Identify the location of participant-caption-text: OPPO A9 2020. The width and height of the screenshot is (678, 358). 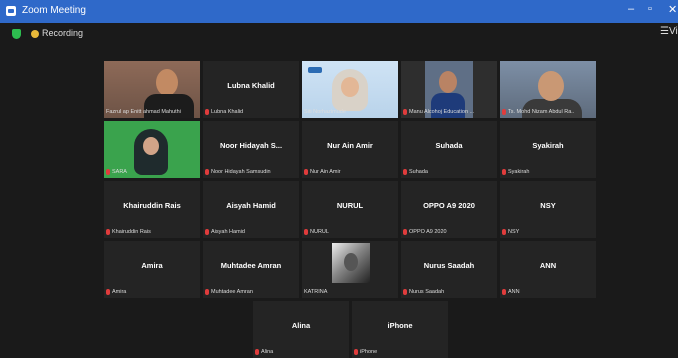
(428, 232).